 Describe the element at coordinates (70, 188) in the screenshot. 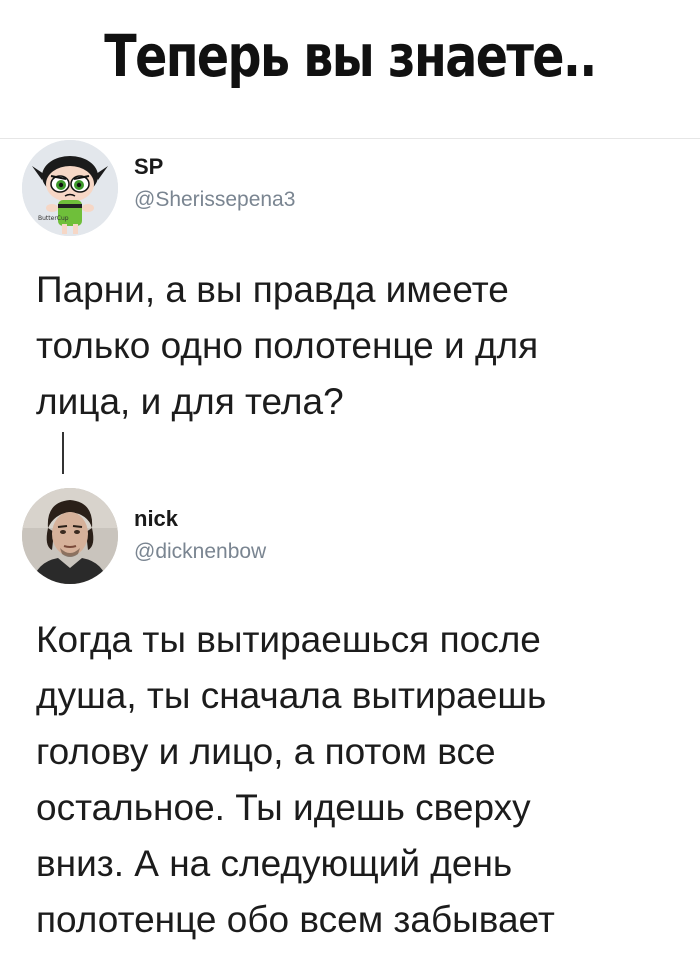

I see `powerpuff-girl-avatar-icon: ButterCup` at that location.